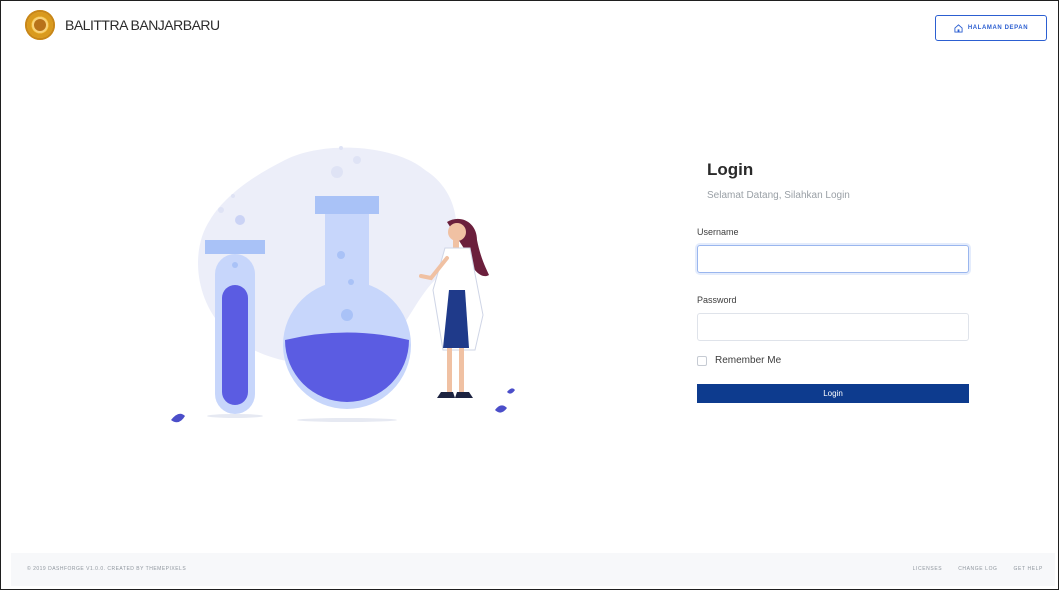 This screenshot has height=592, width=1061. I want to click on remember-me: Remember Me, so click(833, 360).